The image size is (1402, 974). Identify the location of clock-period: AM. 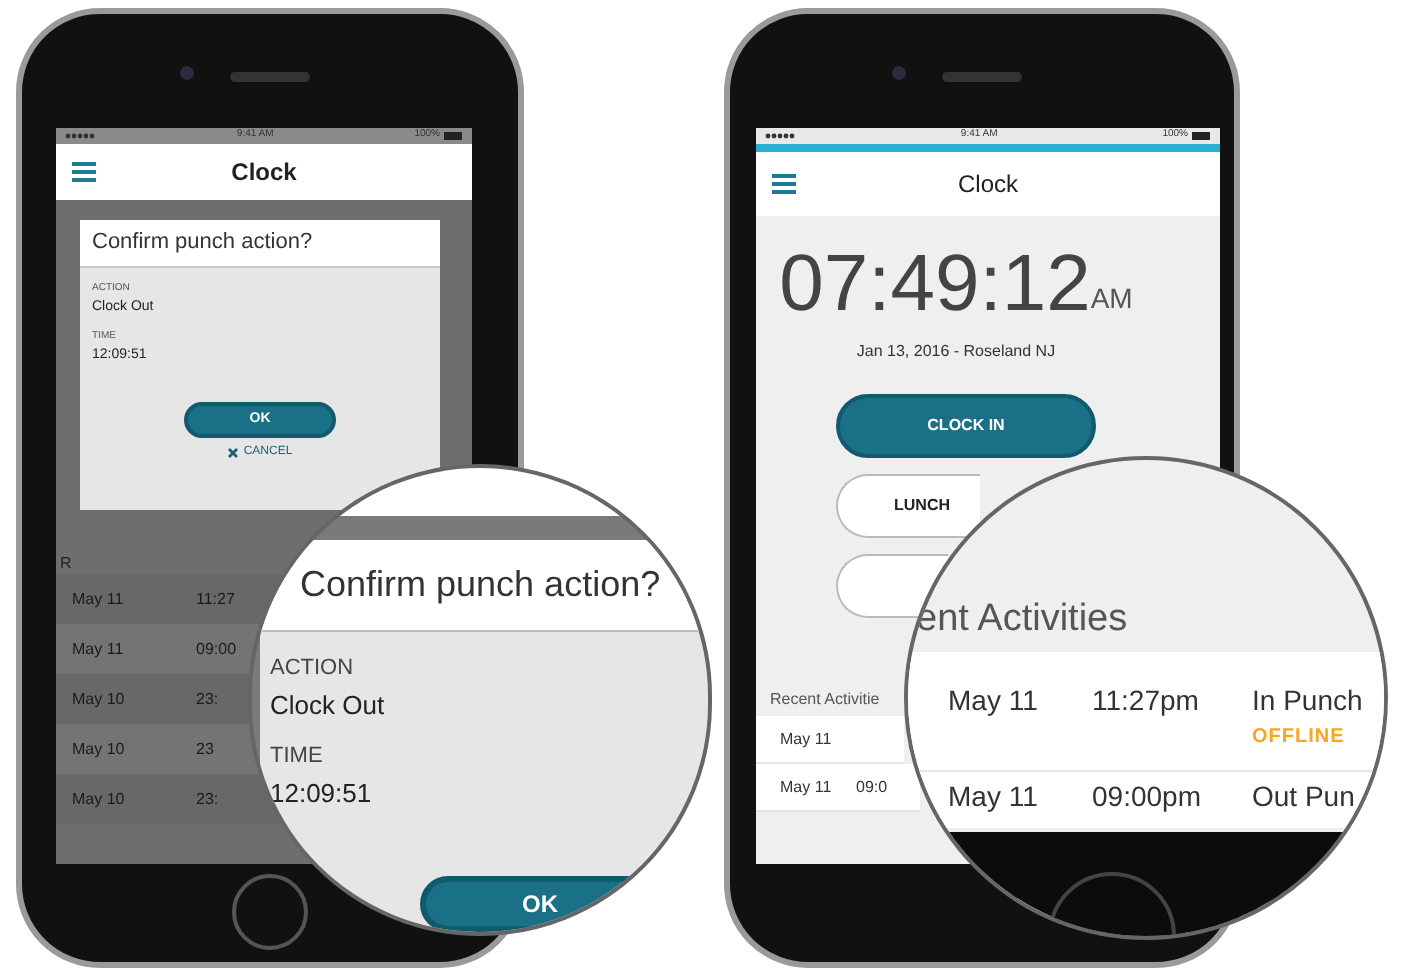
(1111, 299).